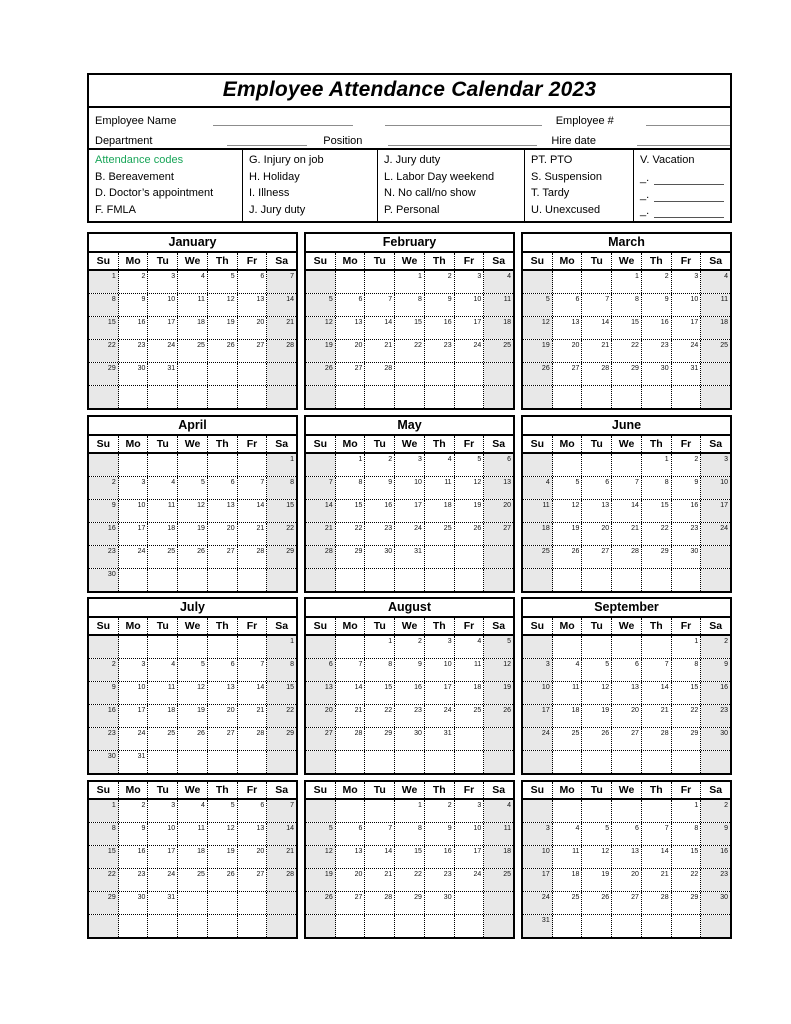 This screenshot has width=791, height=1024. Describe the element at coordinates (410, 693) in the screenshot. I see `day-cell: 16` at that location.